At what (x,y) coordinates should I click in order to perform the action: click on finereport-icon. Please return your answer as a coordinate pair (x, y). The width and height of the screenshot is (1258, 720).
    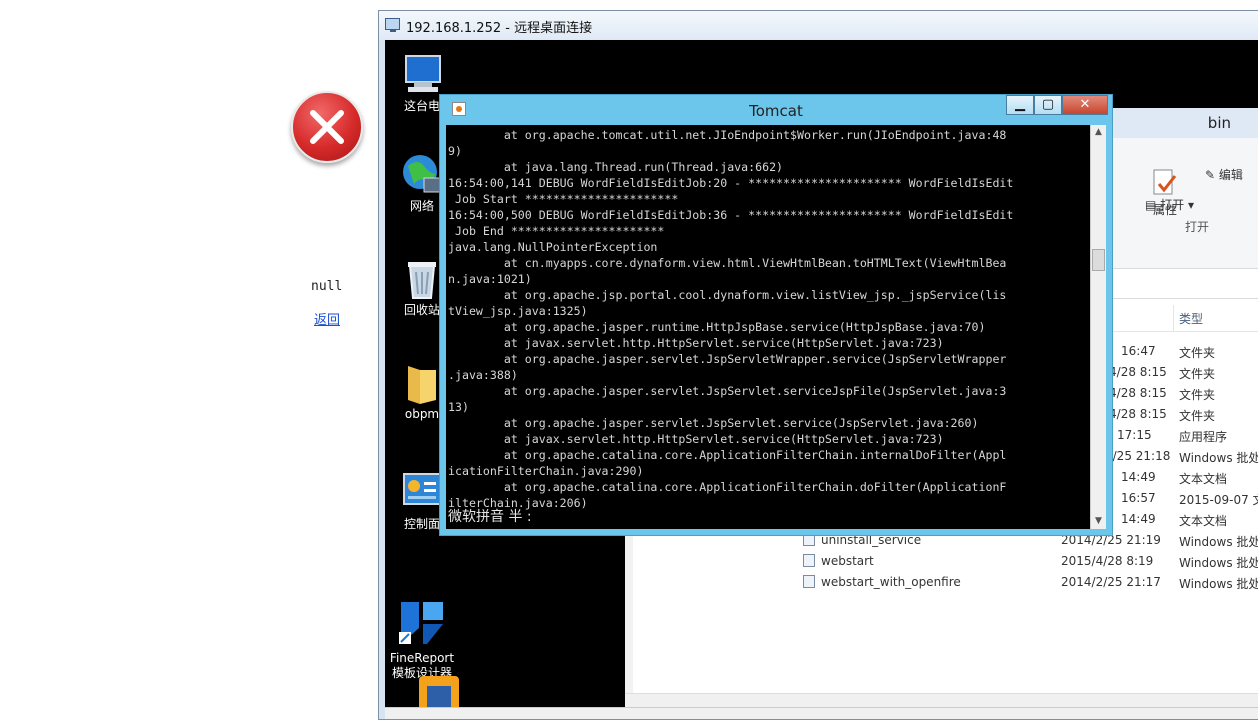
    Looking at the image, I should click on (422, 613).